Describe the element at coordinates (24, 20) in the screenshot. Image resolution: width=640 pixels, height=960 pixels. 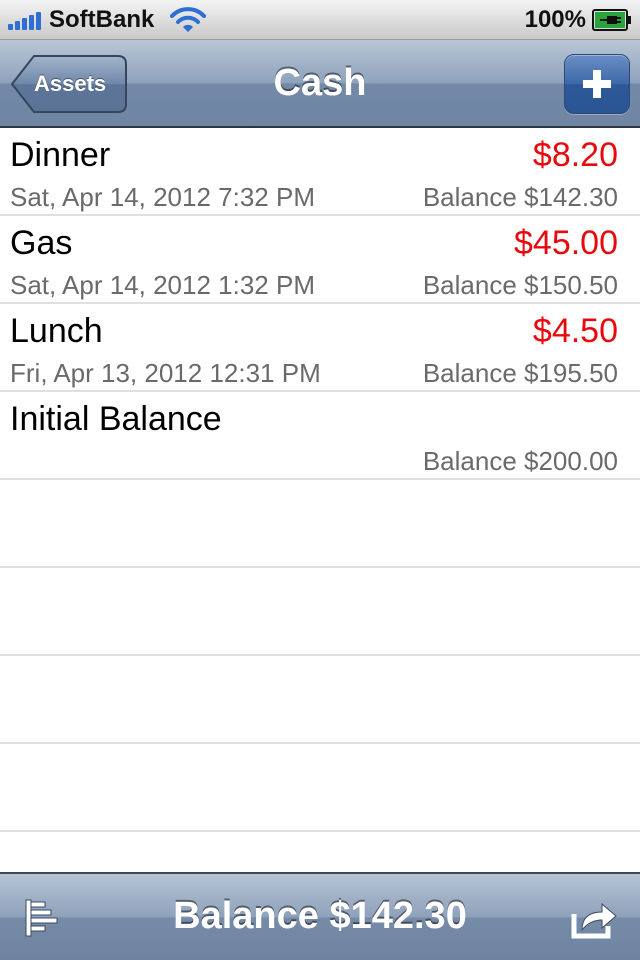
I see `signal-strength-icon` at that location.